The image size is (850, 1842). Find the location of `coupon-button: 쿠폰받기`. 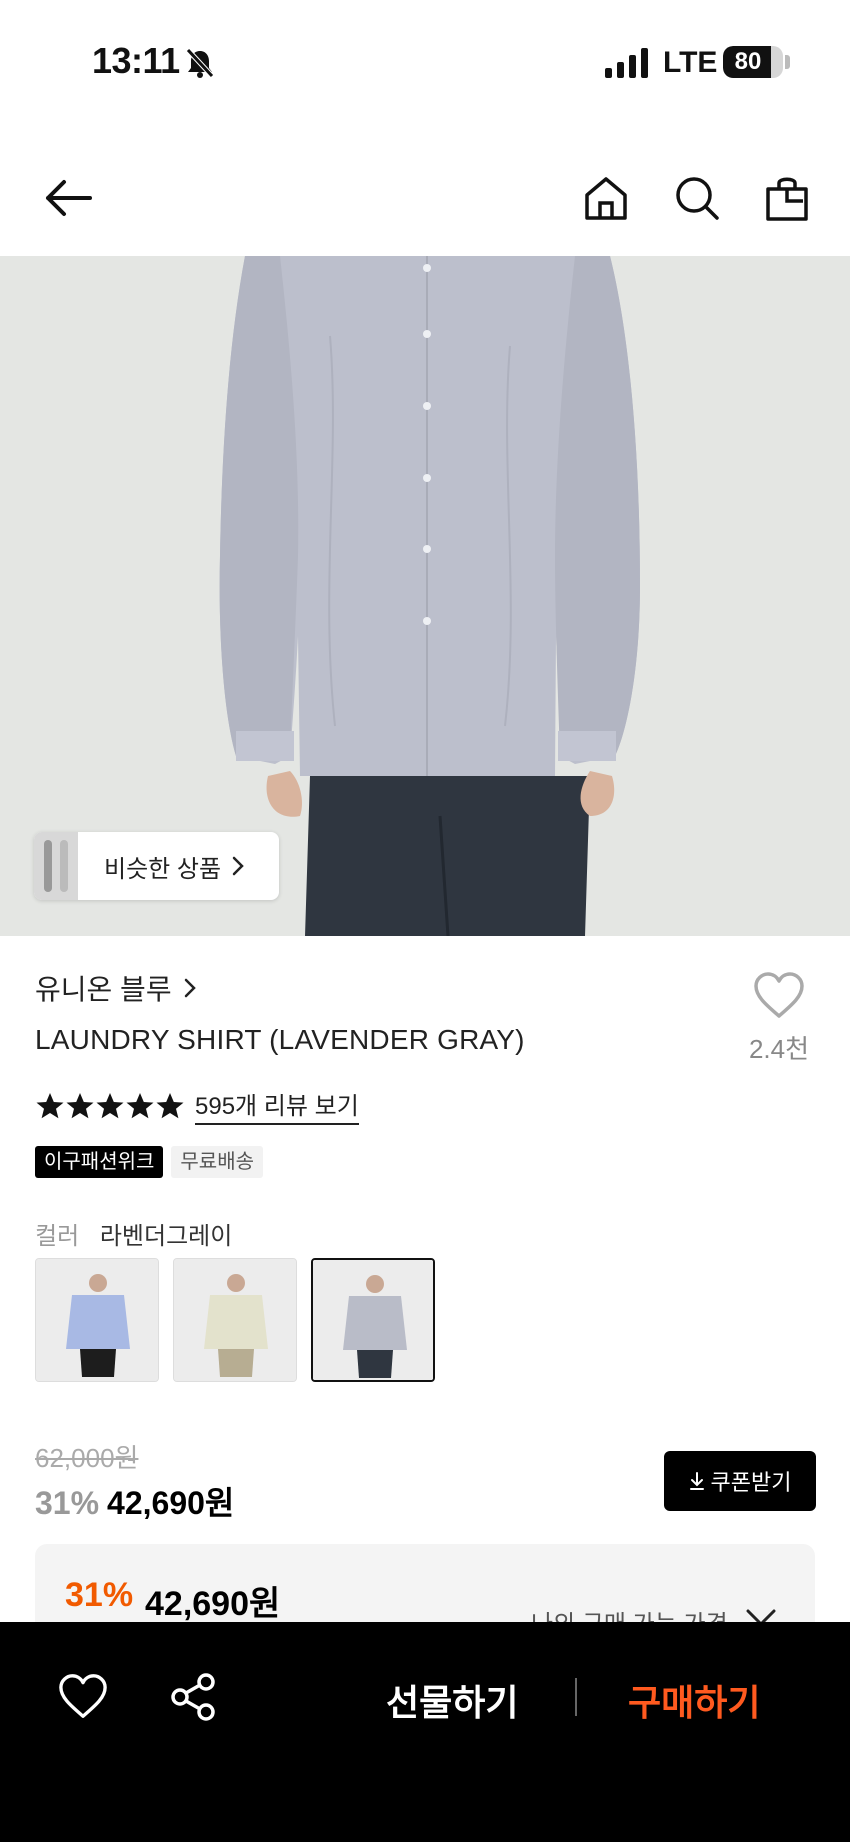

coupon-button: 쿠폰받기 is located at coordinates (740, 1481).